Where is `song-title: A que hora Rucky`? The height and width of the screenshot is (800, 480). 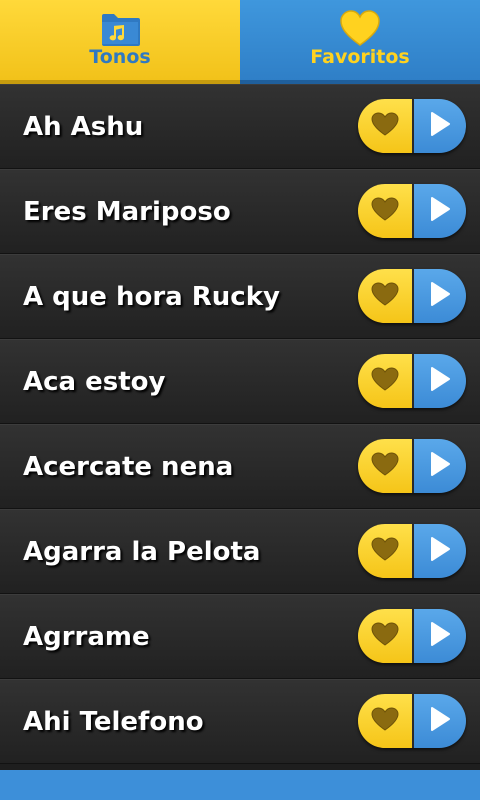
song-title: A que hora Rucky is located at coordinates (151, 297).